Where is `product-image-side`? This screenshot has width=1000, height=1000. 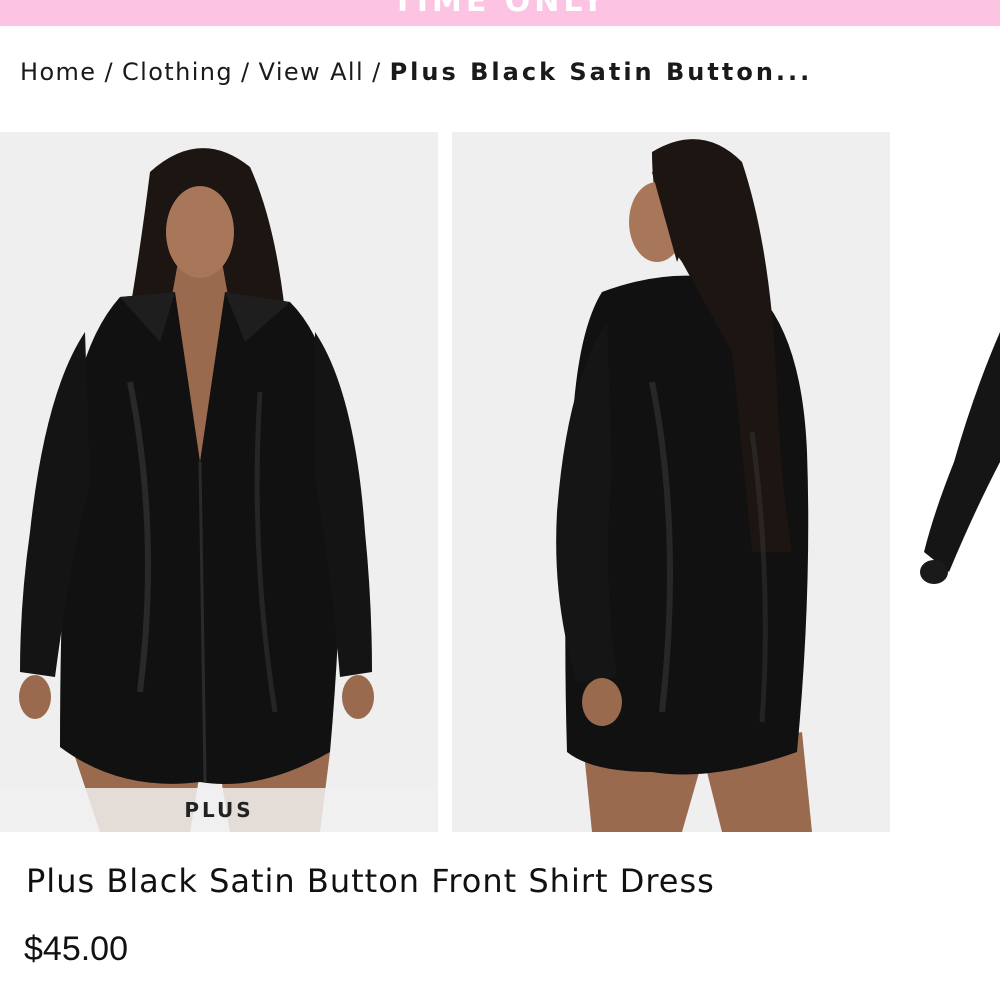
product-image-side is located at coordinates (952, 482).